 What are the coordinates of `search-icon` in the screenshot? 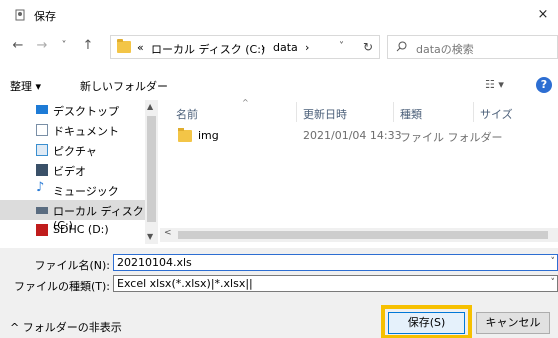 It's located at (401, 46).